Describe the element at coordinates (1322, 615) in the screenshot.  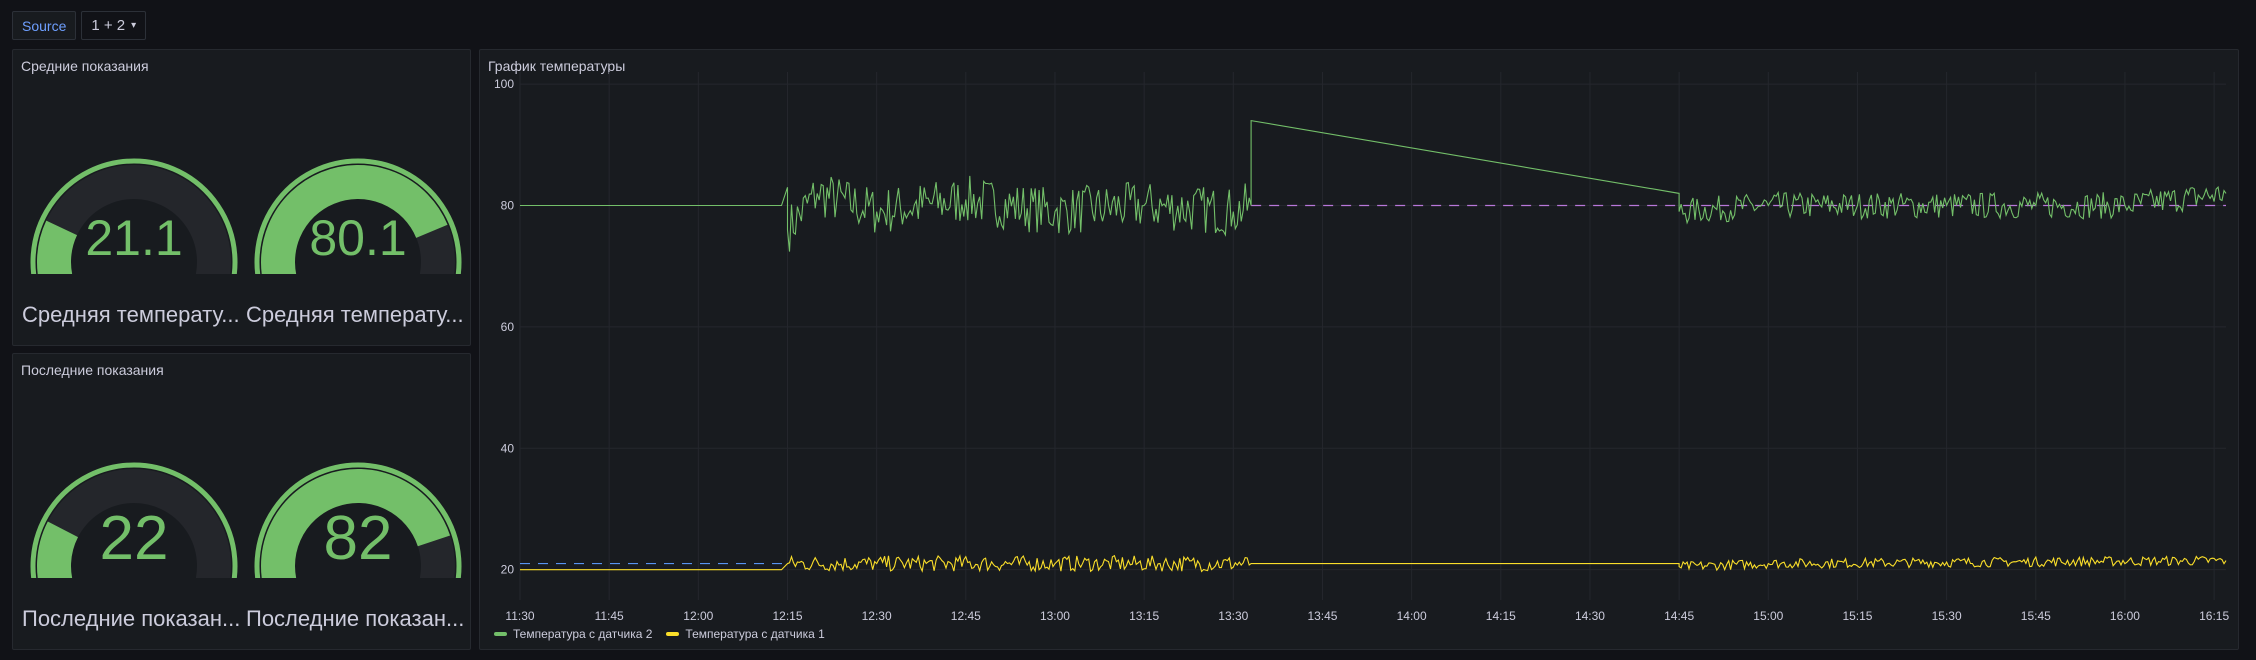
I see `x-tick-label: 13:45` at that location.